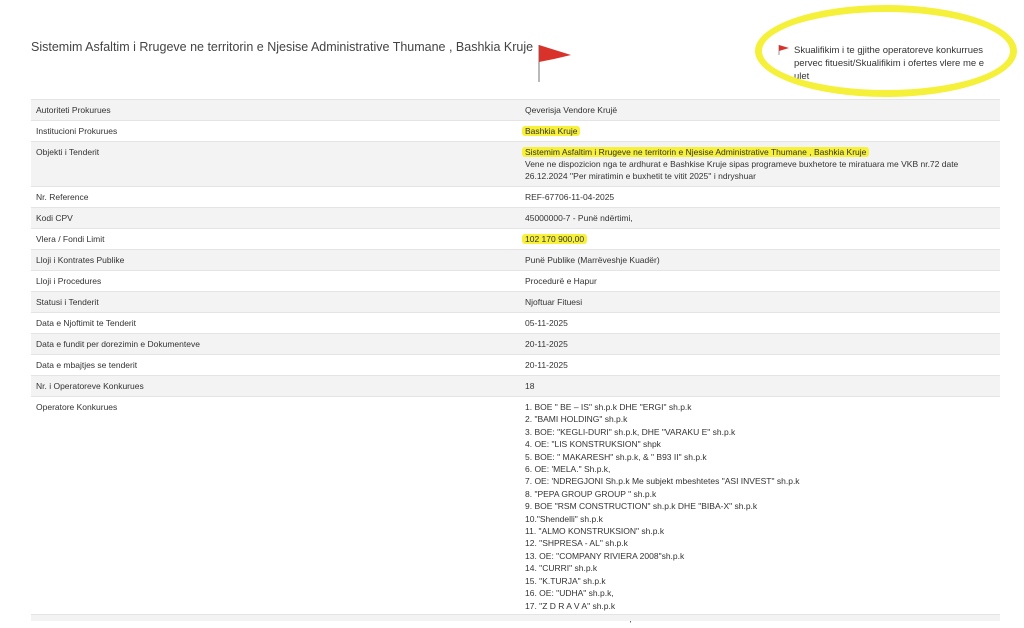  I want to click on table-row: Vlera / Fondi Limit 102 170 900,00, so click(515, 239).